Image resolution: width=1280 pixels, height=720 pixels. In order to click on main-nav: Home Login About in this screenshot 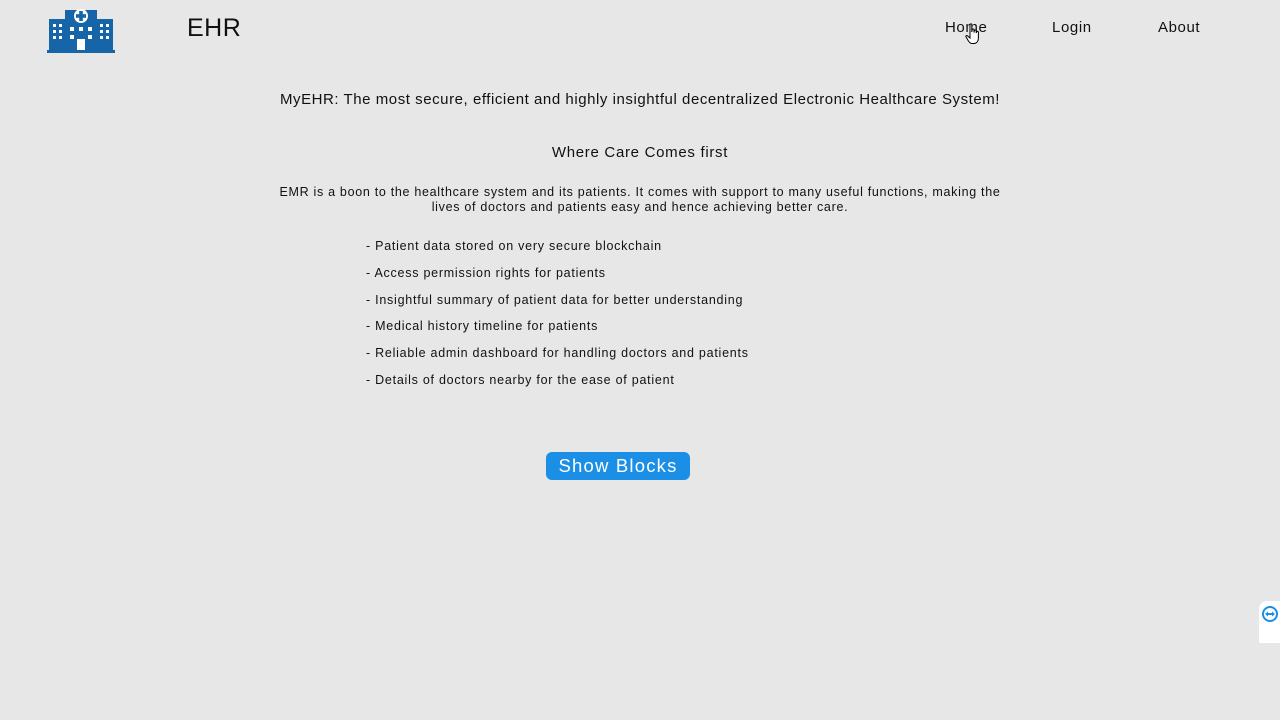, I will do `click(640, 29)`.